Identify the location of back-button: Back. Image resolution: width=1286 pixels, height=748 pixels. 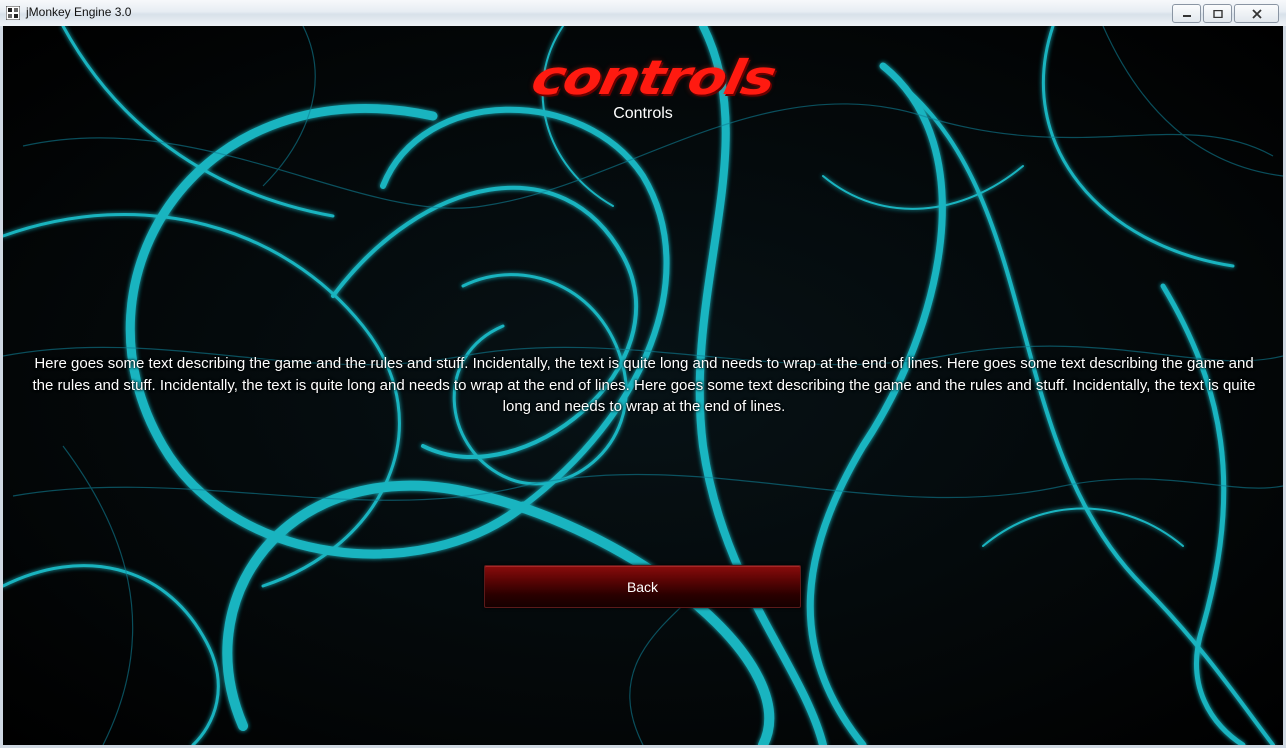
(642, 586).